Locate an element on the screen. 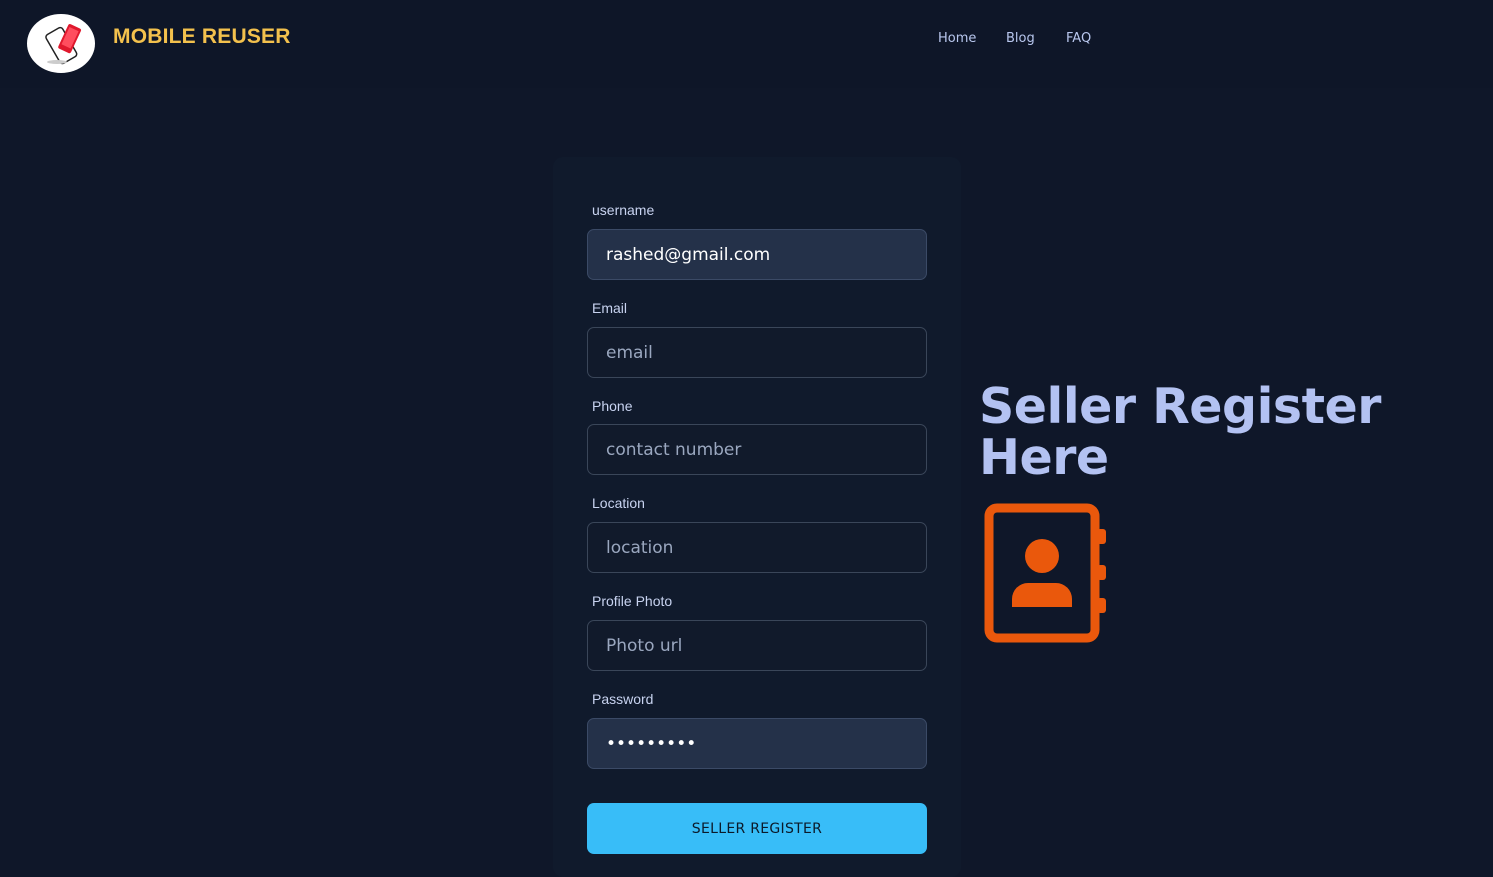 The image size is (1493, 877). nav-blog: Blog is located at coordinates (1020, 38).